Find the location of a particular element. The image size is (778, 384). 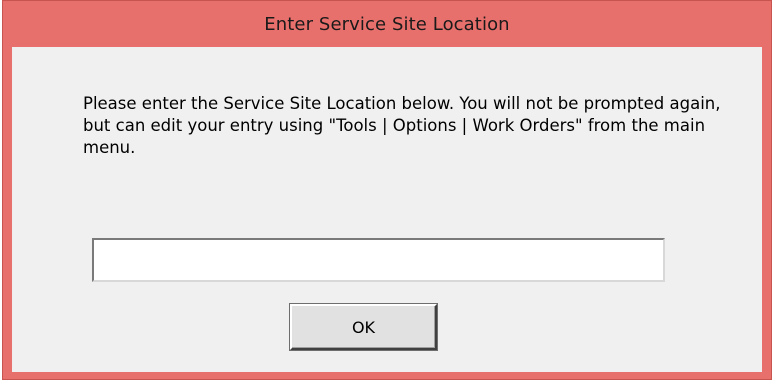

service-site-location-input is located at coordinates (378, 260).